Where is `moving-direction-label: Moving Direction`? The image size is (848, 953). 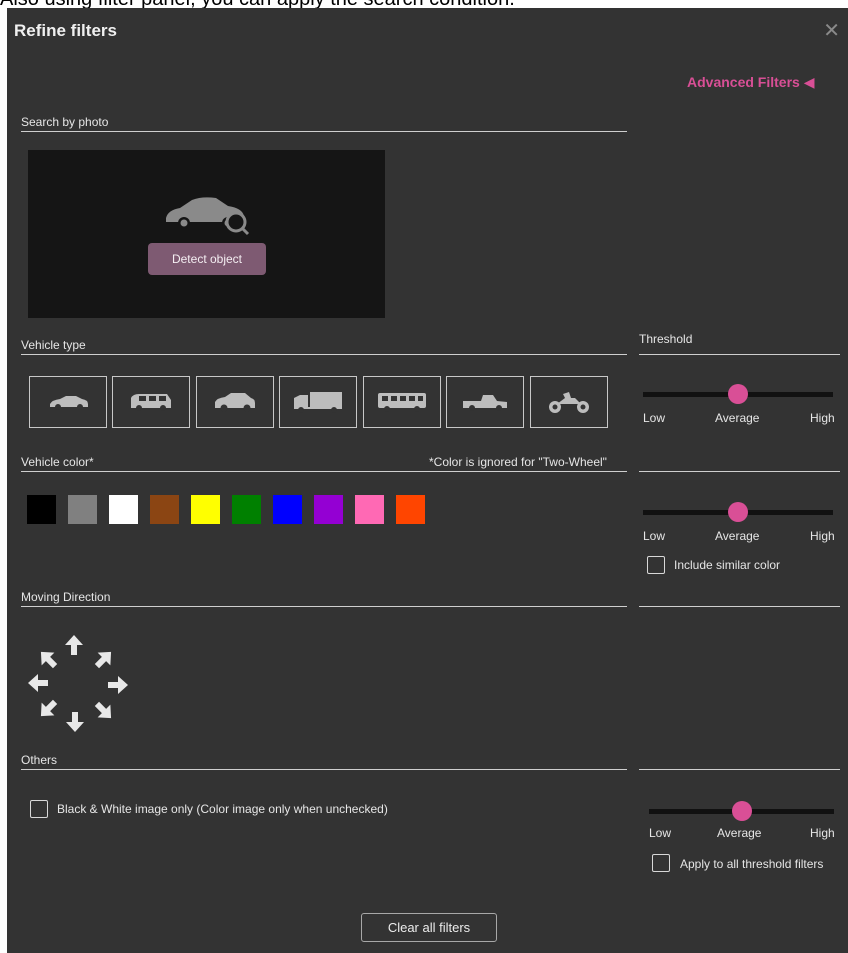 moving-direction-label: Moving Direction is located at coordinates (66, 597).